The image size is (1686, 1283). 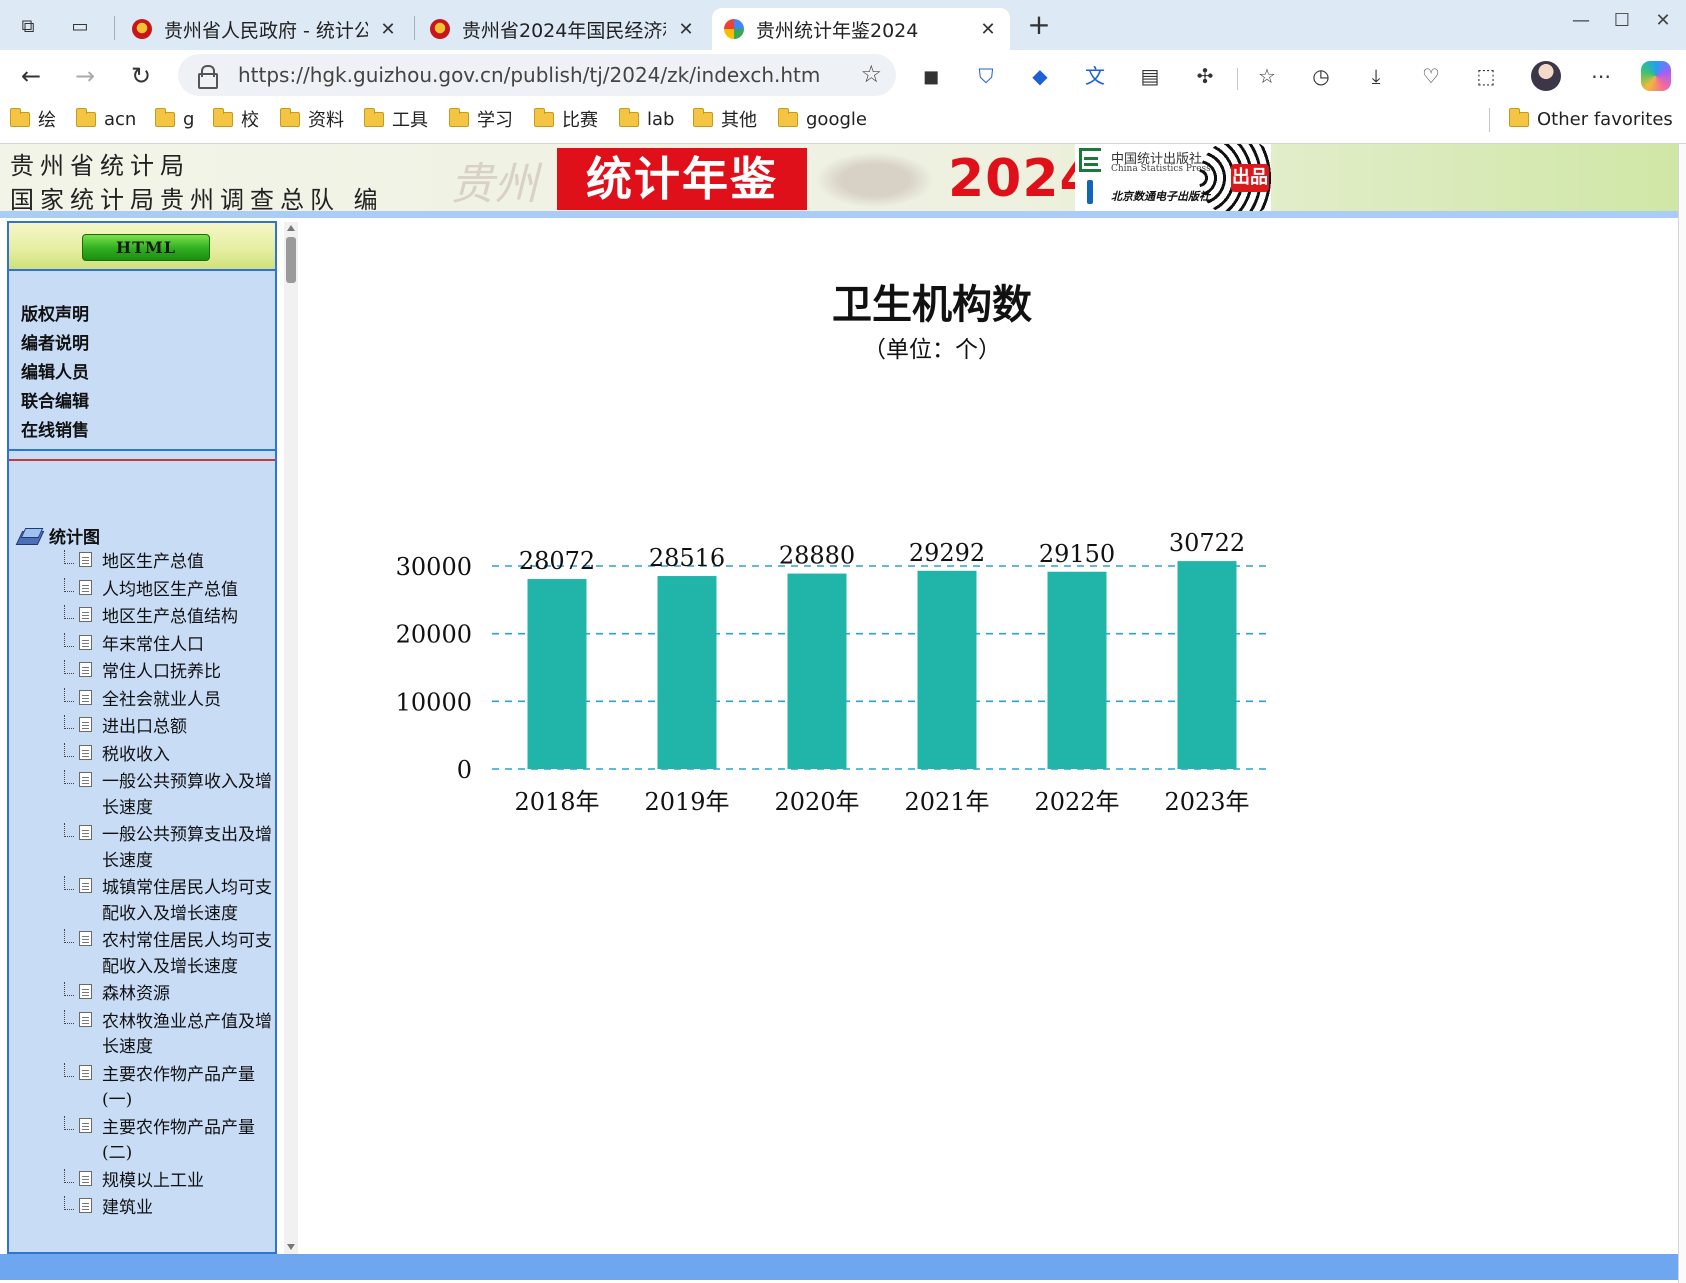 I want to click on y-tick-label: 10000, so click(x=434, y=702).